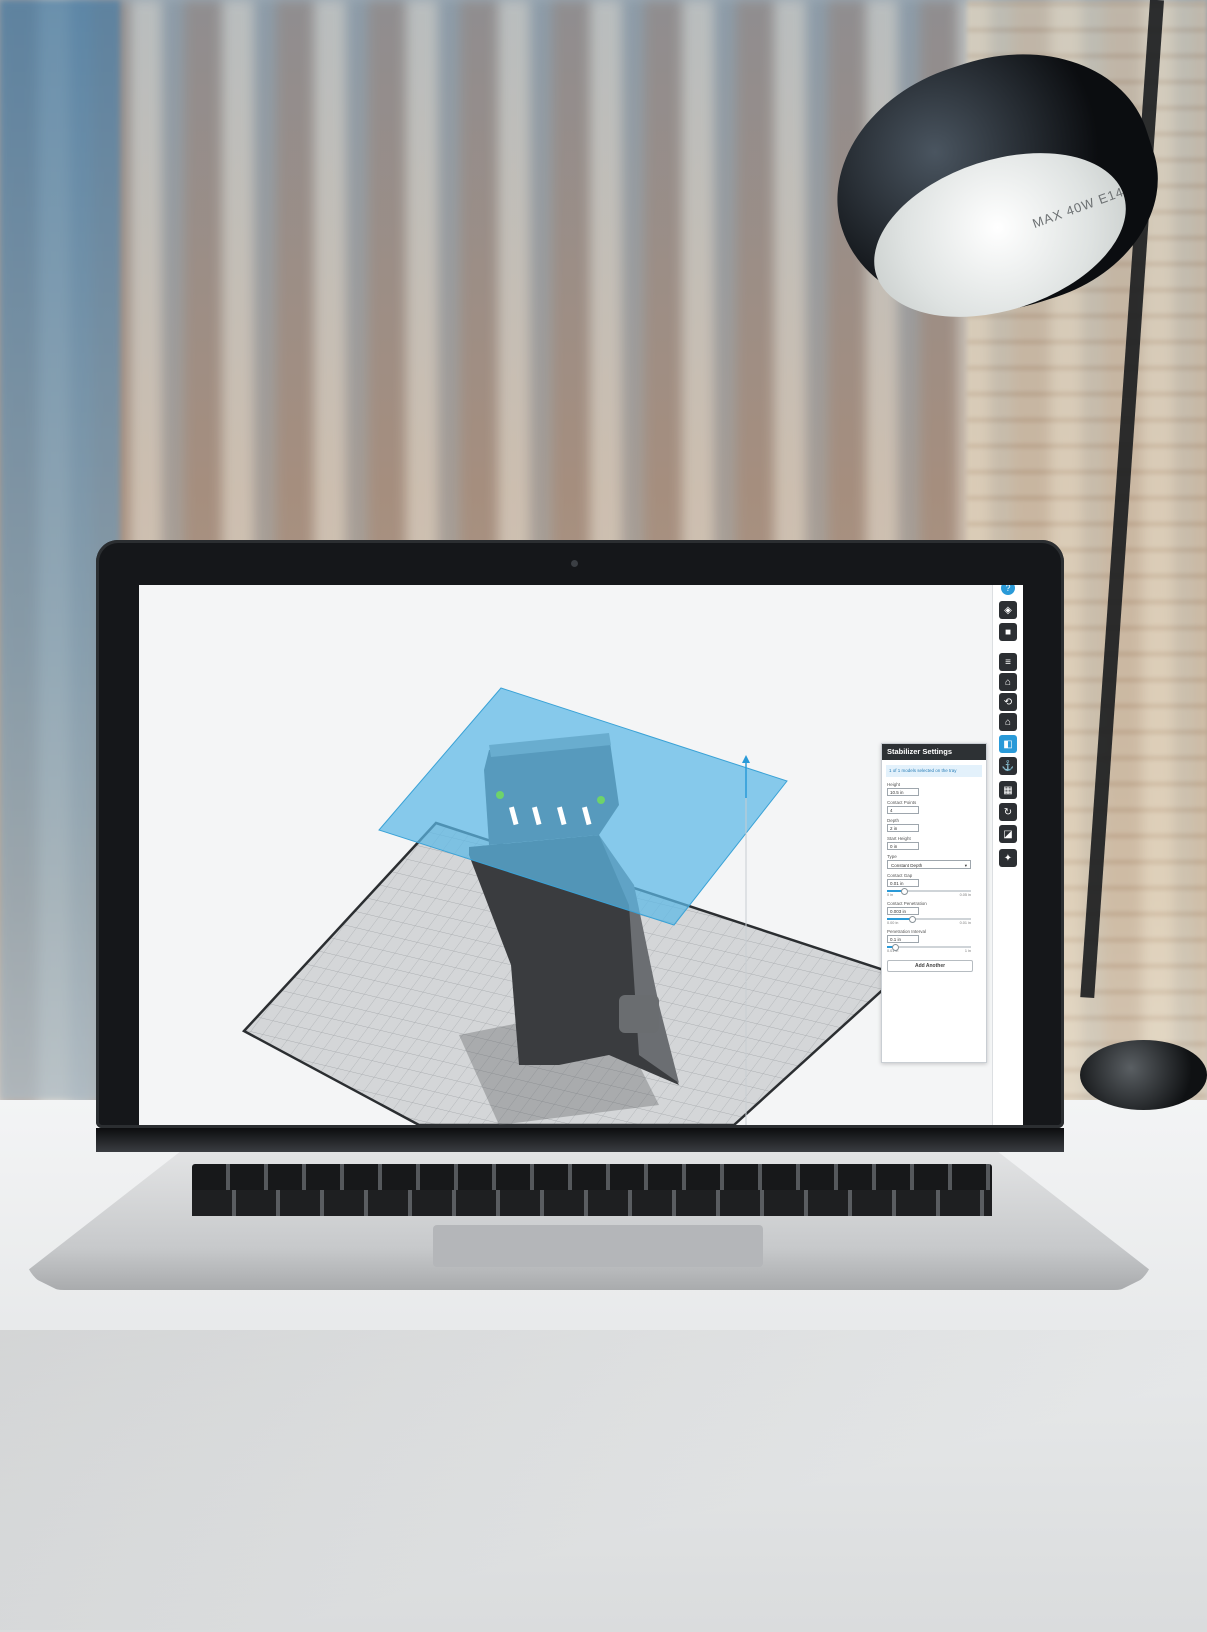 Image resolution: width=1207 pixels, height=1632 pixels. Describe the element at coordinates (903, 828) in the screenshot. I see `depth-field: 2 in` at that location.